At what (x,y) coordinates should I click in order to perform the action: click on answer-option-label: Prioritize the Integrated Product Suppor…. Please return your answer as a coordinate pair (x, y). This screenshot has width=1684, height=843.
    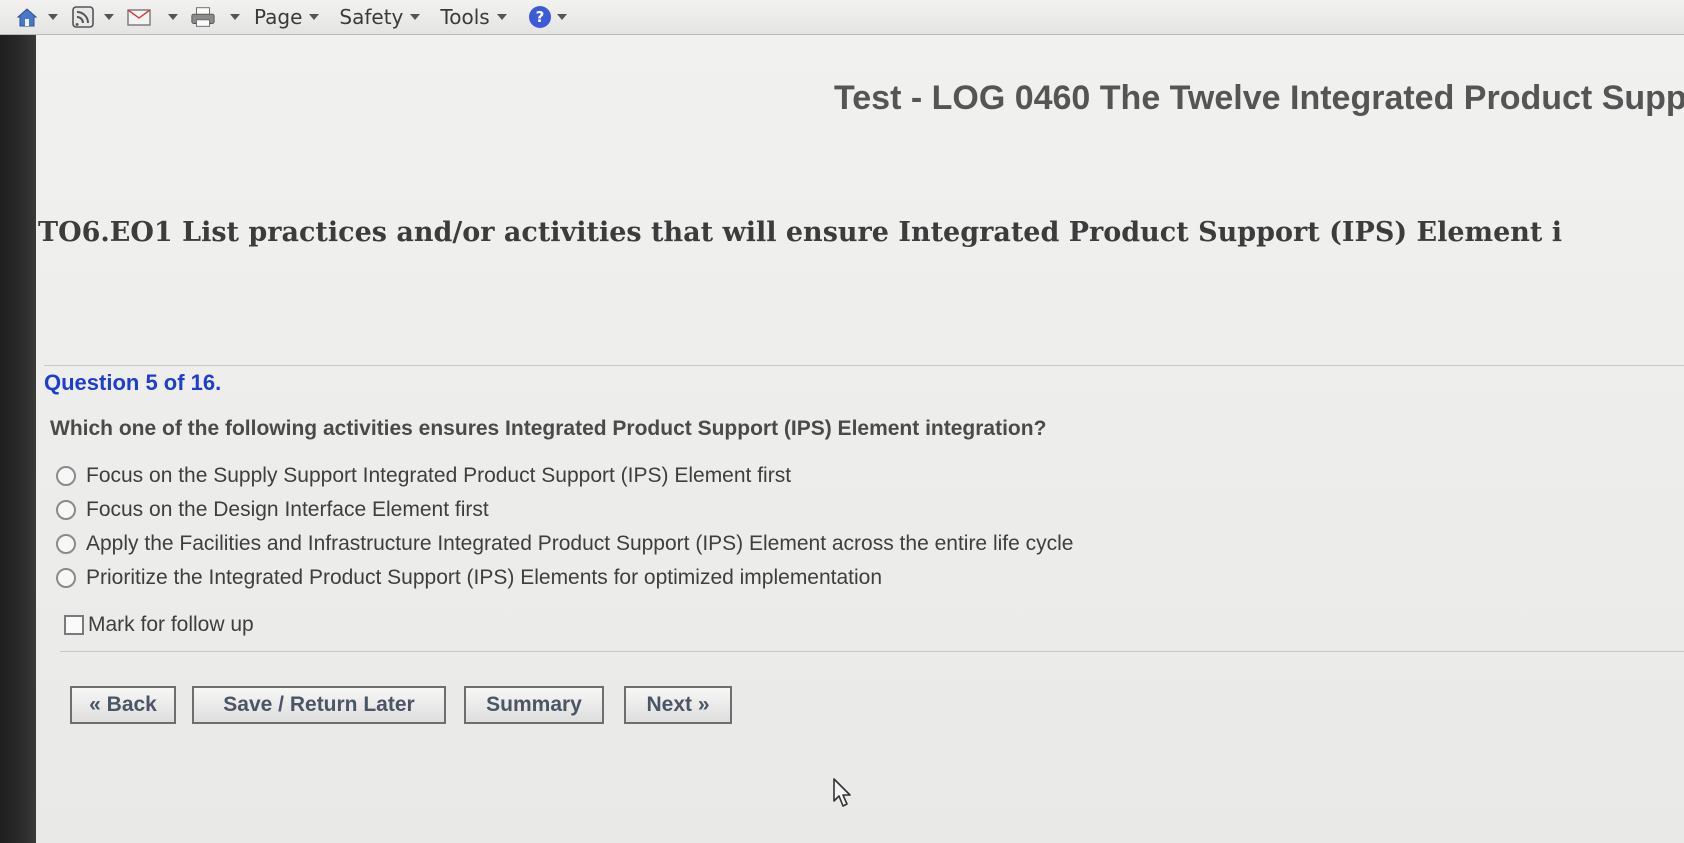
    Looking at the image, I should click on (484, 577).